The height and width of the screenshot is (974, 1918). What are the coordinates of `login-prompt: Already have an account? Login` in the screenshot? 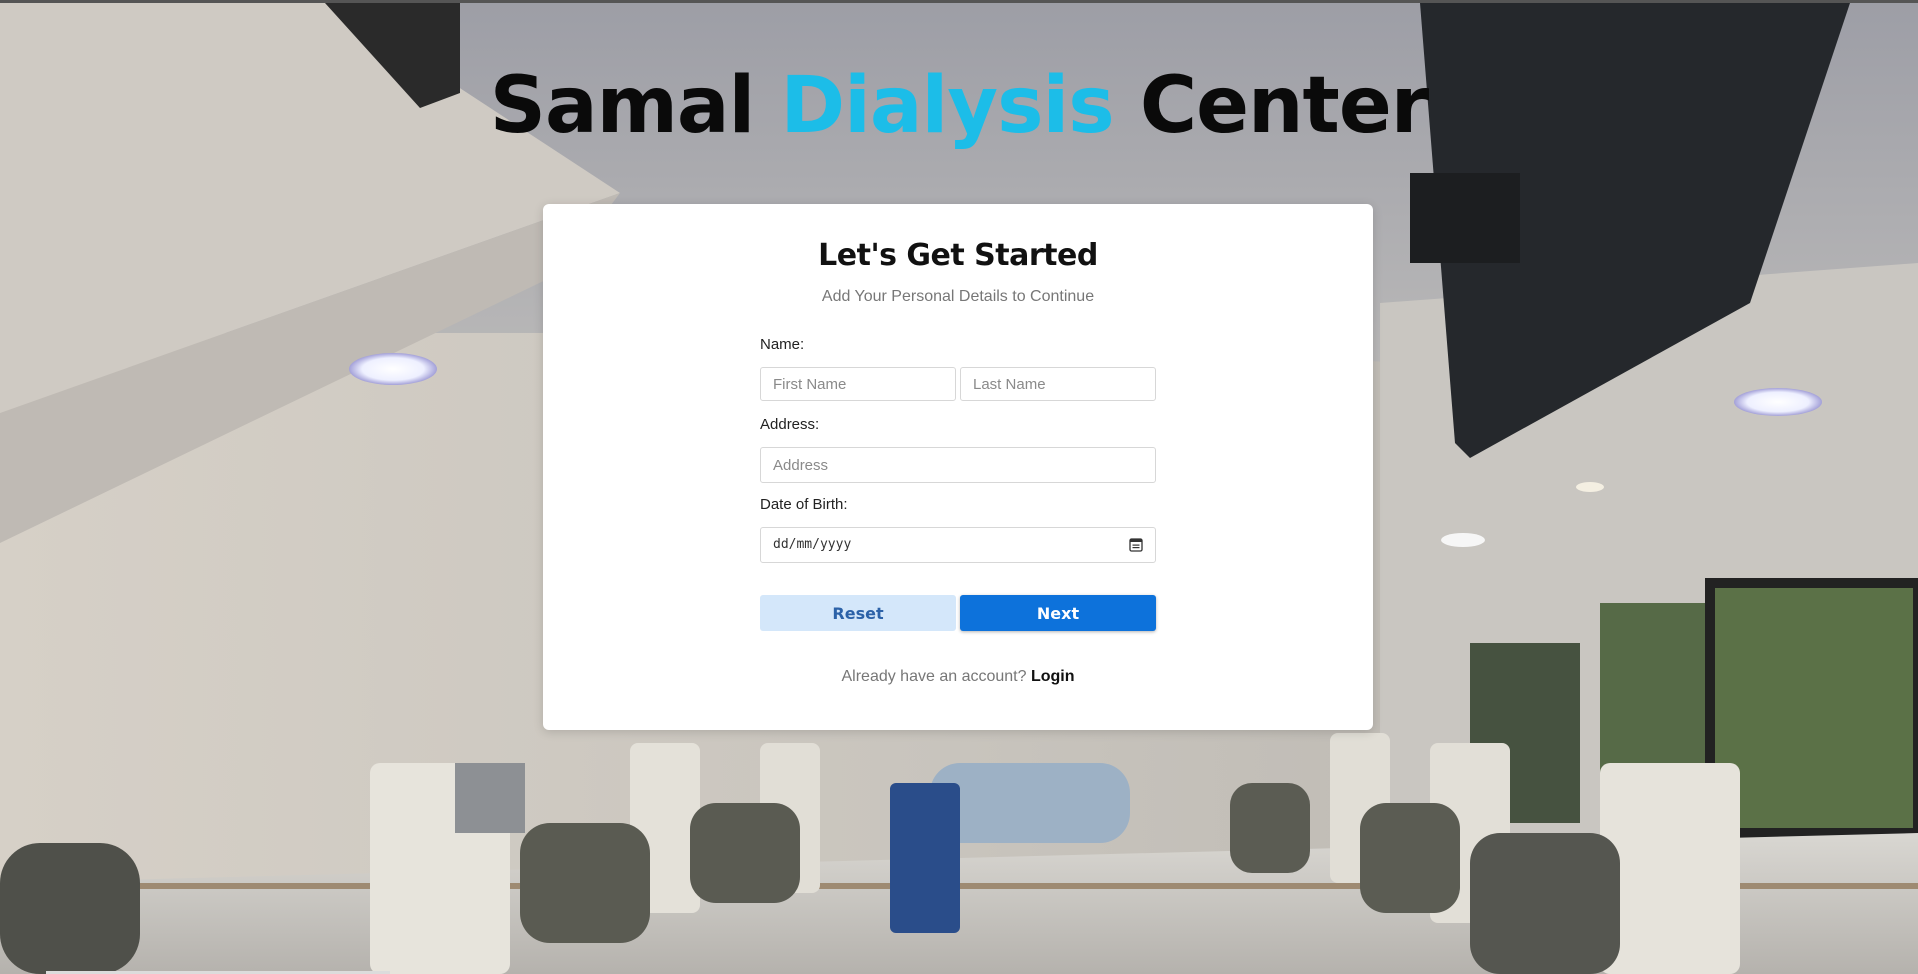 It's located at (958, 677).